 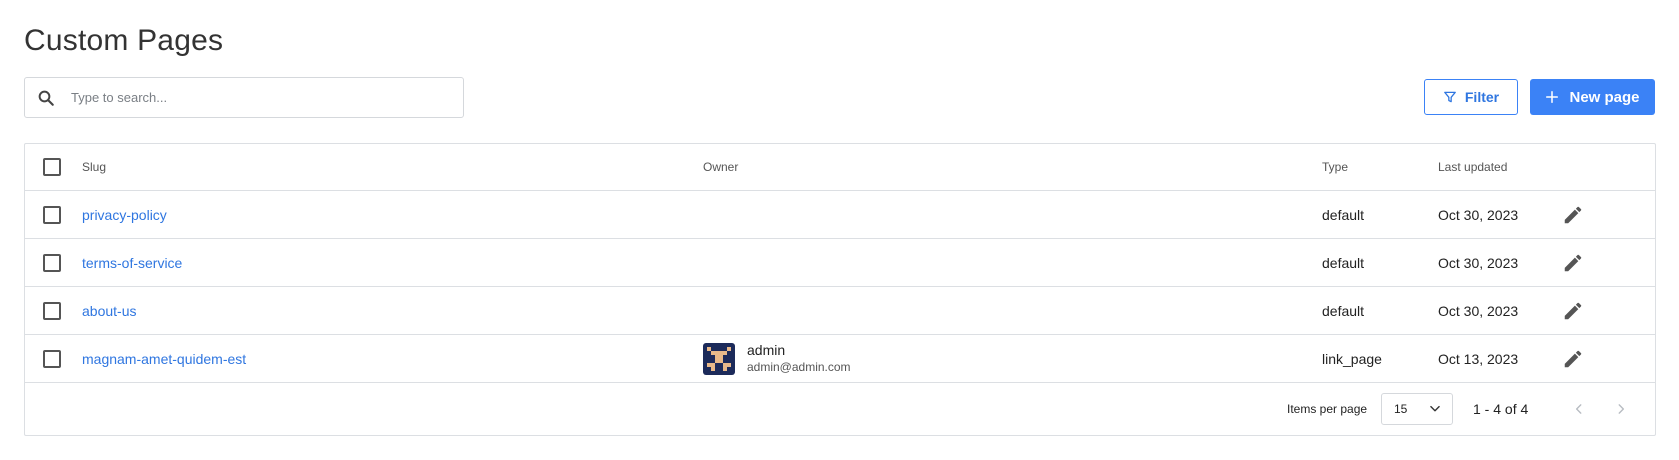 I want to click on new-page-button-label: New page, so click(x=1604, y=97).